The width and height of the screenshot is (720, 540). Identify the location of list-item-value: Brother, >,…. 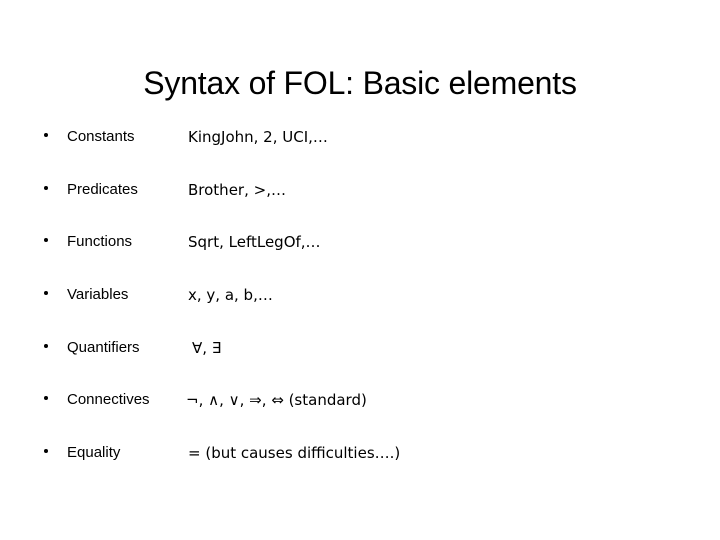
(237, 189).